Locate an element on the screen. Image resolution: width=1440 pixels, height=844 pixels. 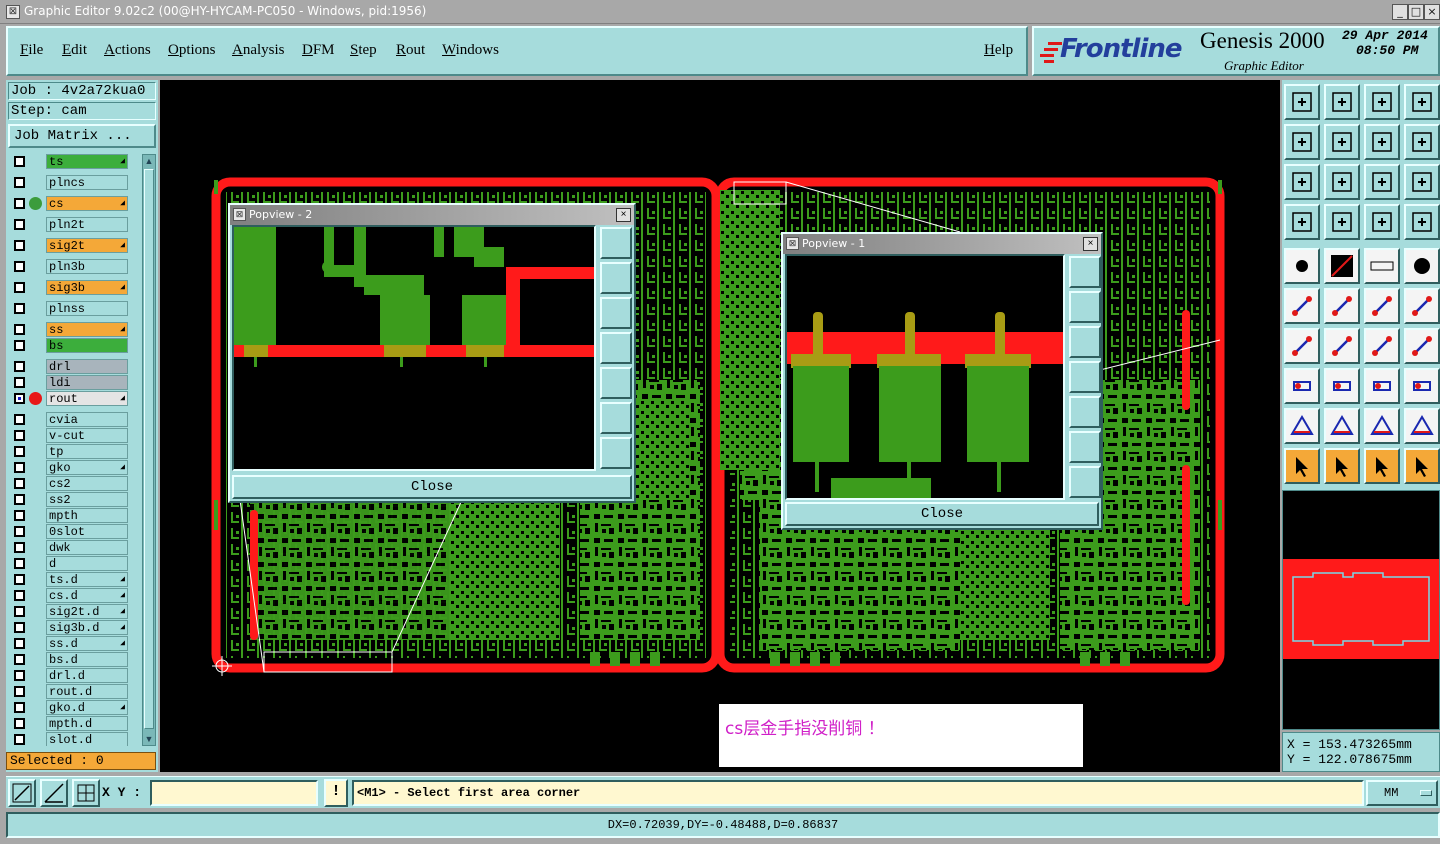
popview-1-close-button: Close is located at coordinates (942, 514).